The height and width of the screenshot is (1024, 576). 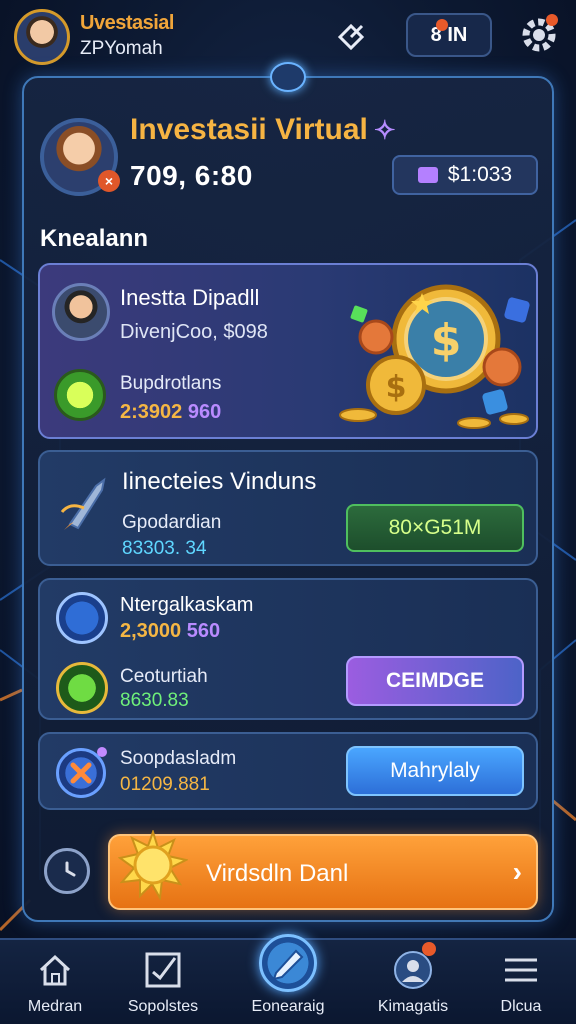 I want to click on profile-title-text: Investasii Virtual, so click(x=249, y=129).